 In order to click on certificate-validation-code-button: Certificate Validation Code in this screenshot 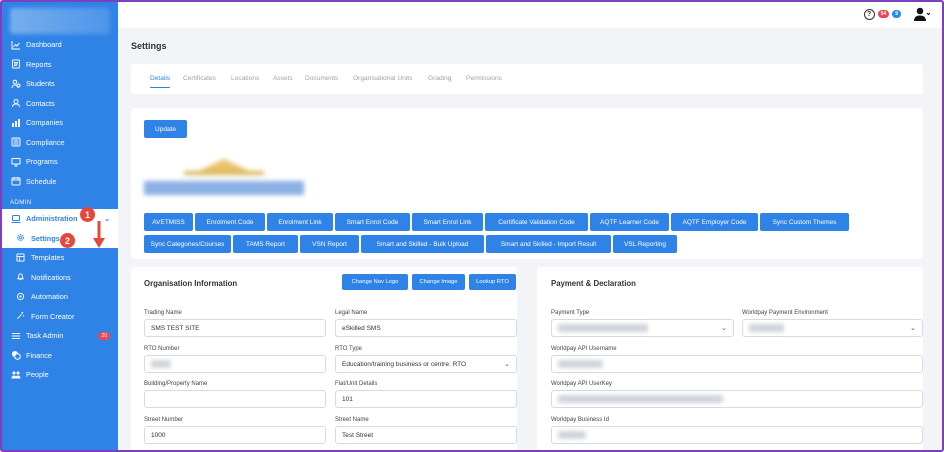, I will do `click(536, 222)`.